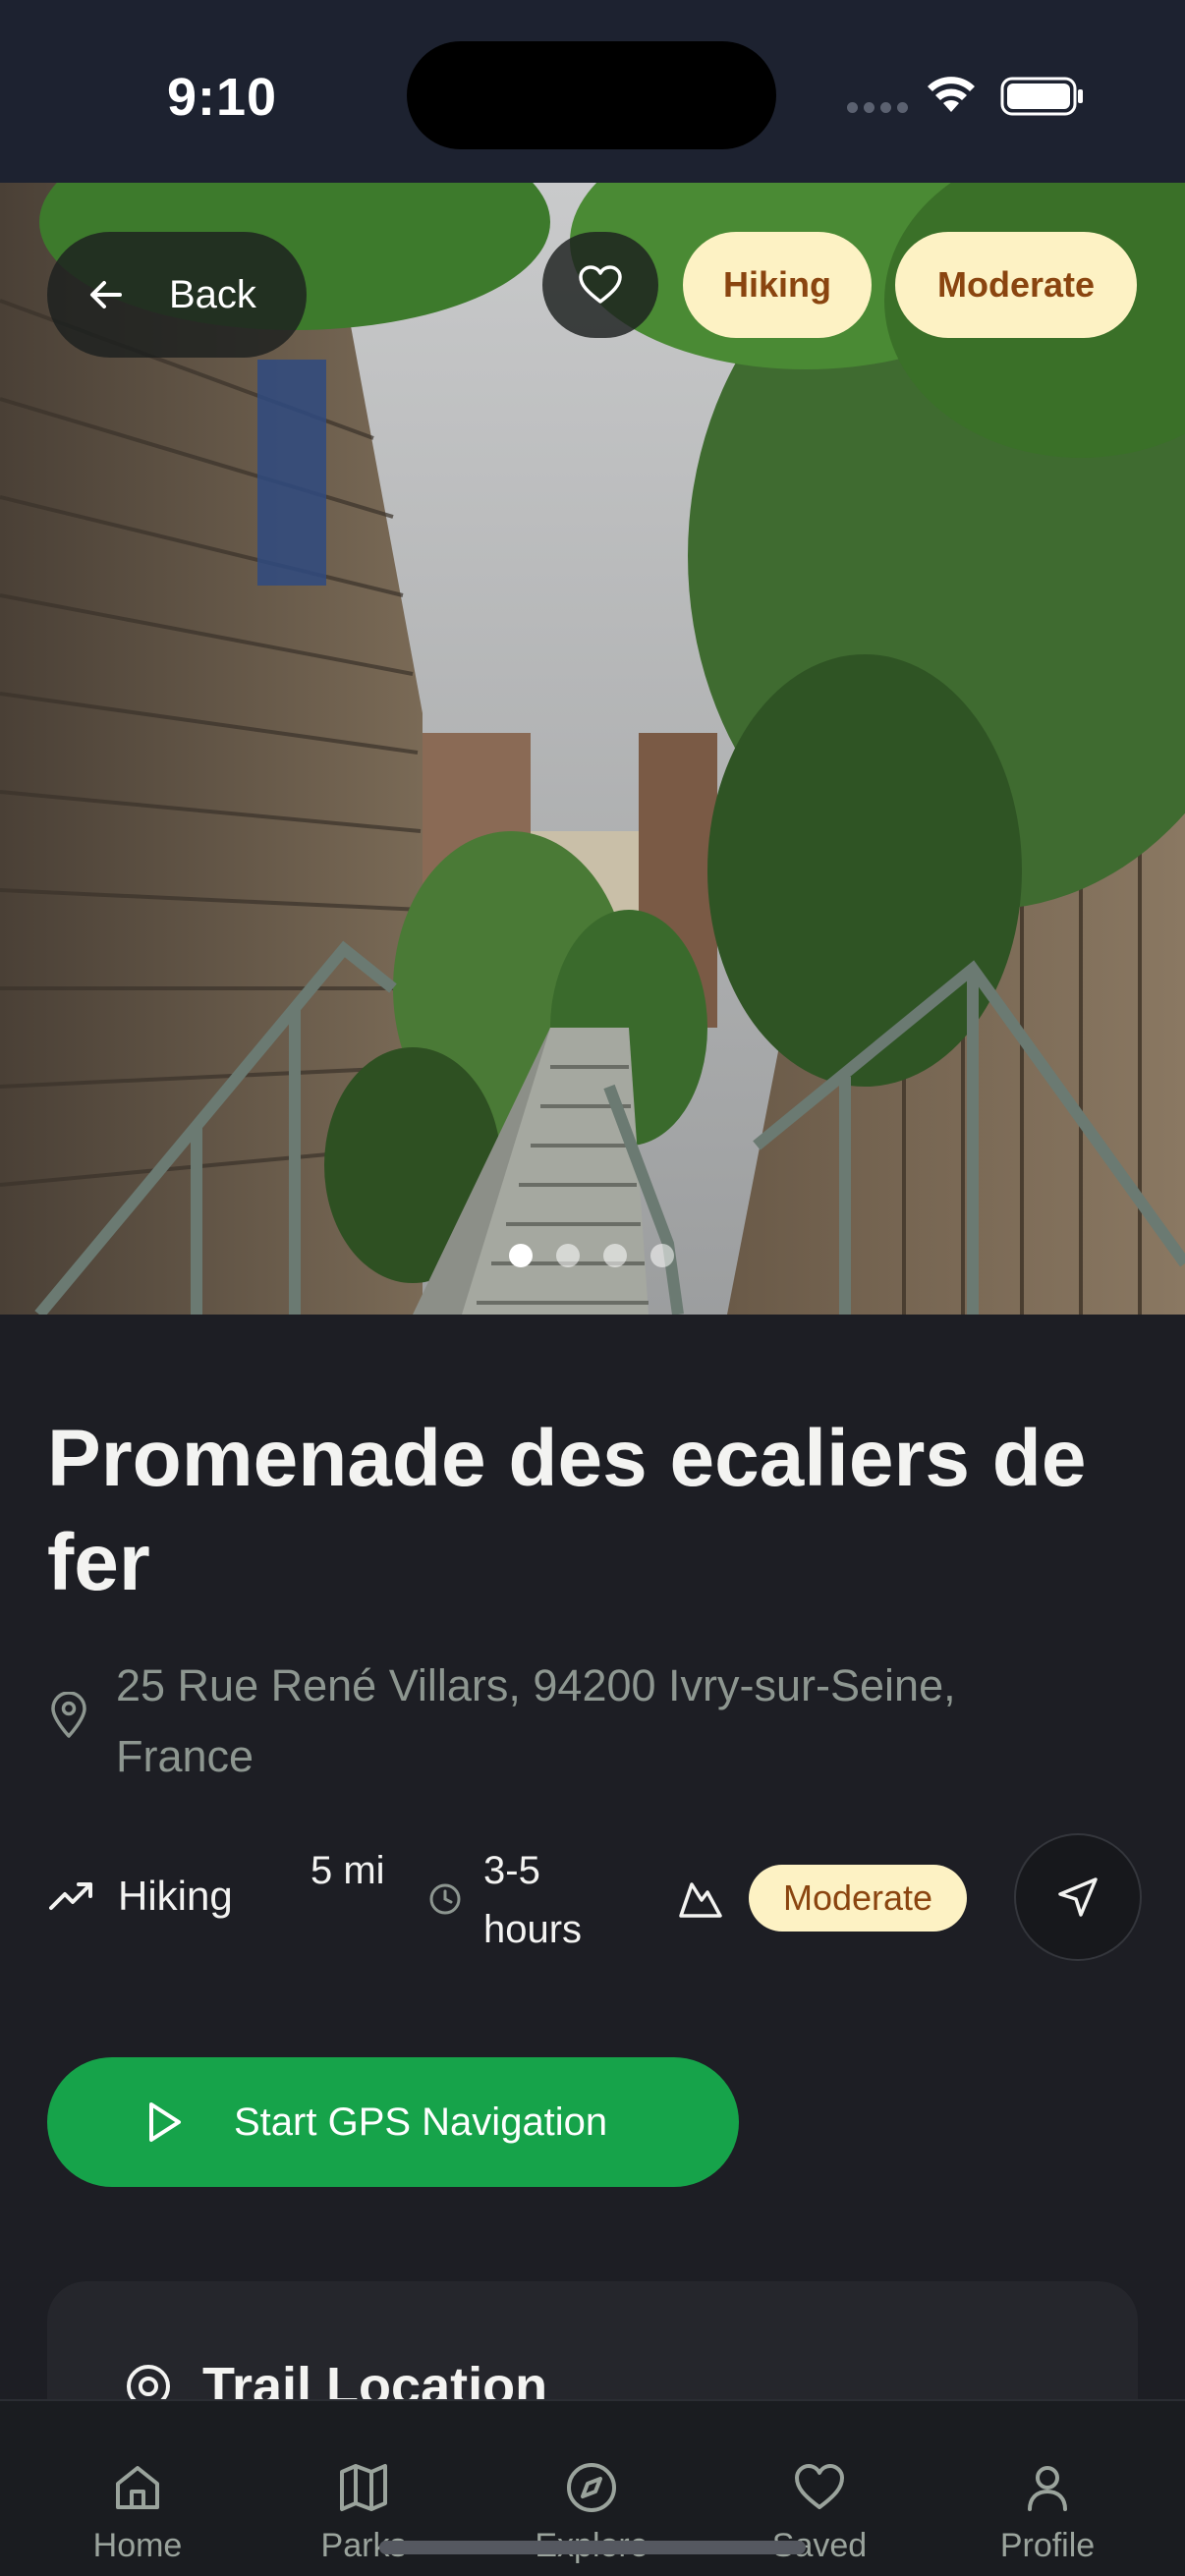 Image resolution: width=1185 pixels, height=2576 pixels. What do you see at coordinates (1048, 2545) in the screenshot?
I see `nav-label-profile: Profile` at bounding box center [1048, 2545].